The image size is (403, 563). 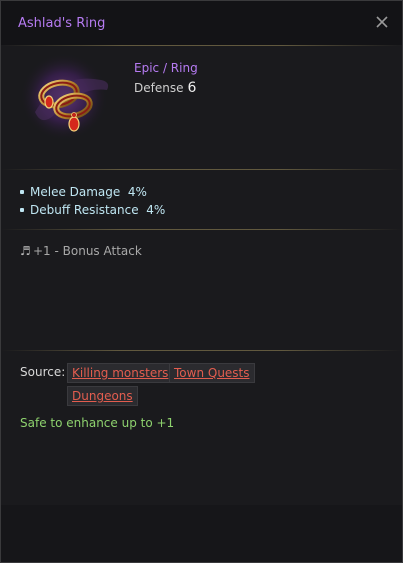 I want to click on enhance-info: Safe to enhance up to +1, so click(x=97, y=423).